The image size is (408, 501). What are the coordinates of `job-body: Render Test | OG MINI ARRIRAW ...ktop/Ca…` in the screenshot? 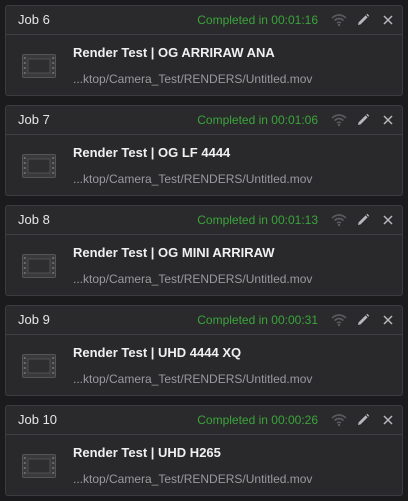 It's located at (204, 265).